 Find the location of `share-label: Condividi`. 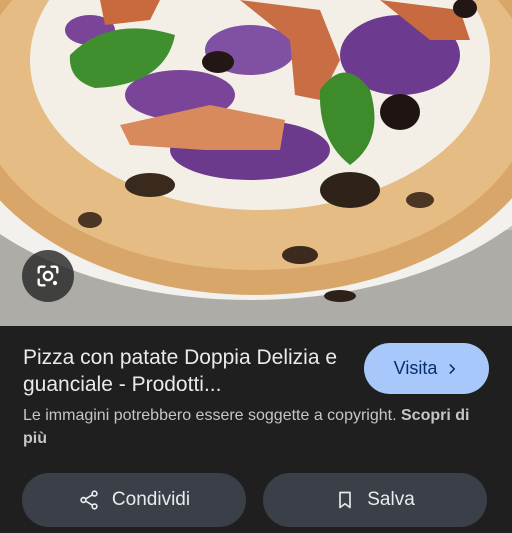

share-label: Condividi is located at coordinates (151, 499).